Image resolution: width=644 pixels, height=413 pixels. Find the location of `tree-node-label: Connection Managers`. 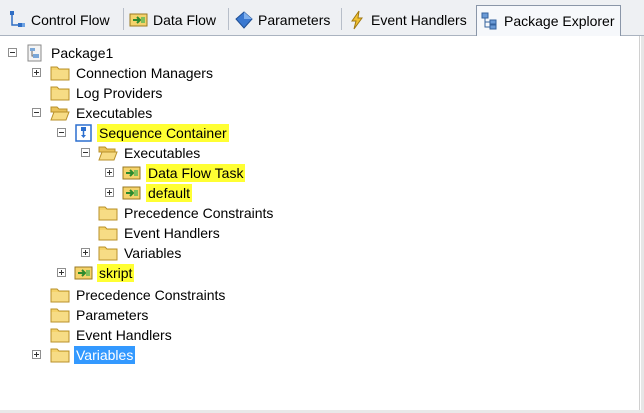

tree-node-label: Connection Managers is located at coordinates (144, 73).